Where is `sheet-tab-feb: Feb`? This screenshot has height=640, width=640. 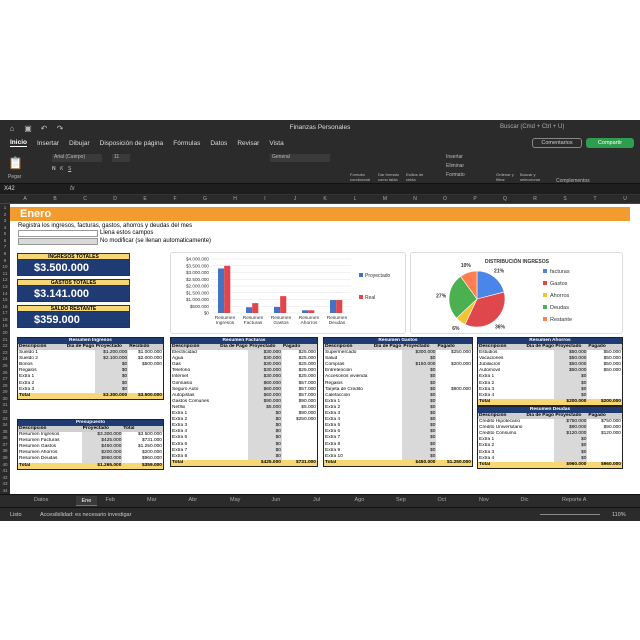
sheet-tab-feb: Feb is located at coordinates (110, 500).